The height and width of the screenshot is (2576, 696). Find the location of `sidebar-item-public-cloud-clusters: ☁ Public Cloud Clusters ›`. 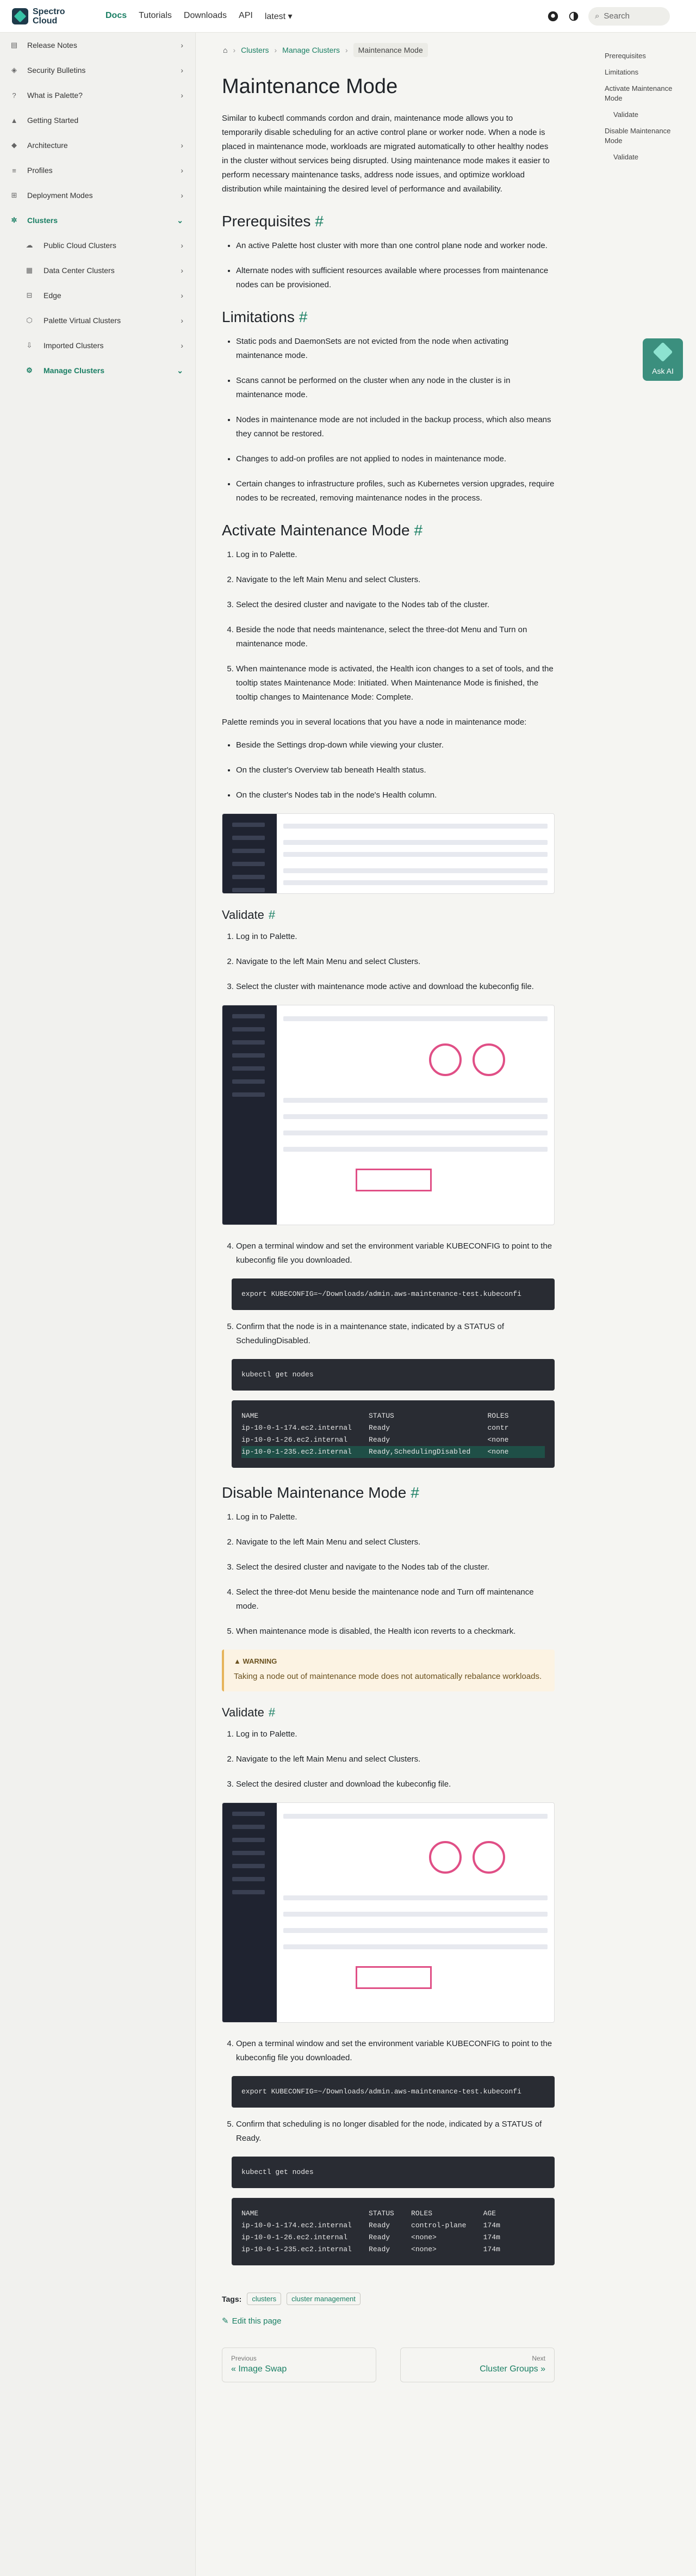

sidebar-item-public-cloud-clusters: ☁ Public Cloud Clusters › is located at coordinates (97, 246).